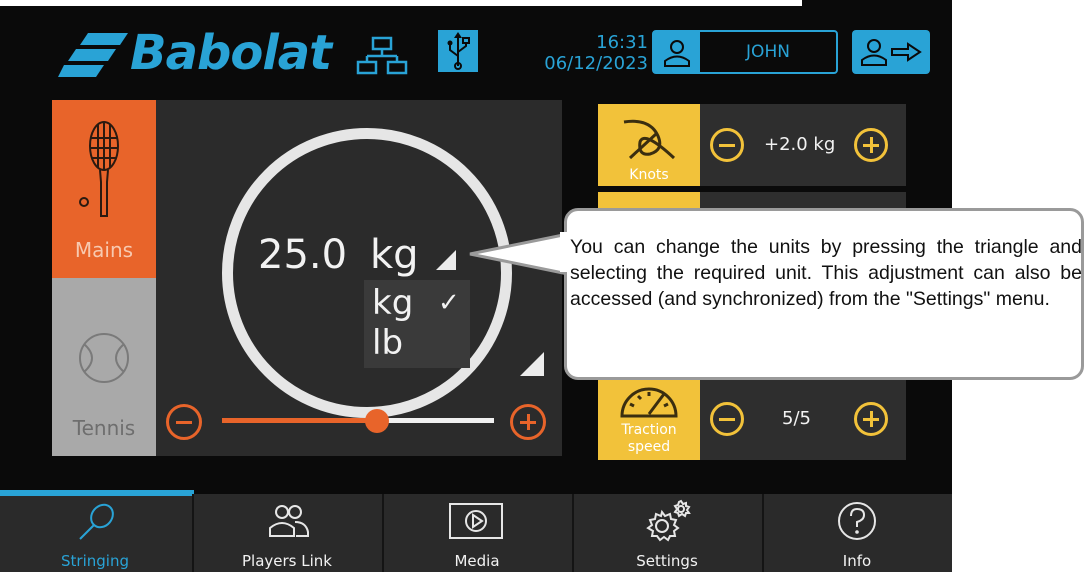  Describe the element at coordinates (667, 561) in the screenshot. I see `nav-settings-label: Settings` at that location.